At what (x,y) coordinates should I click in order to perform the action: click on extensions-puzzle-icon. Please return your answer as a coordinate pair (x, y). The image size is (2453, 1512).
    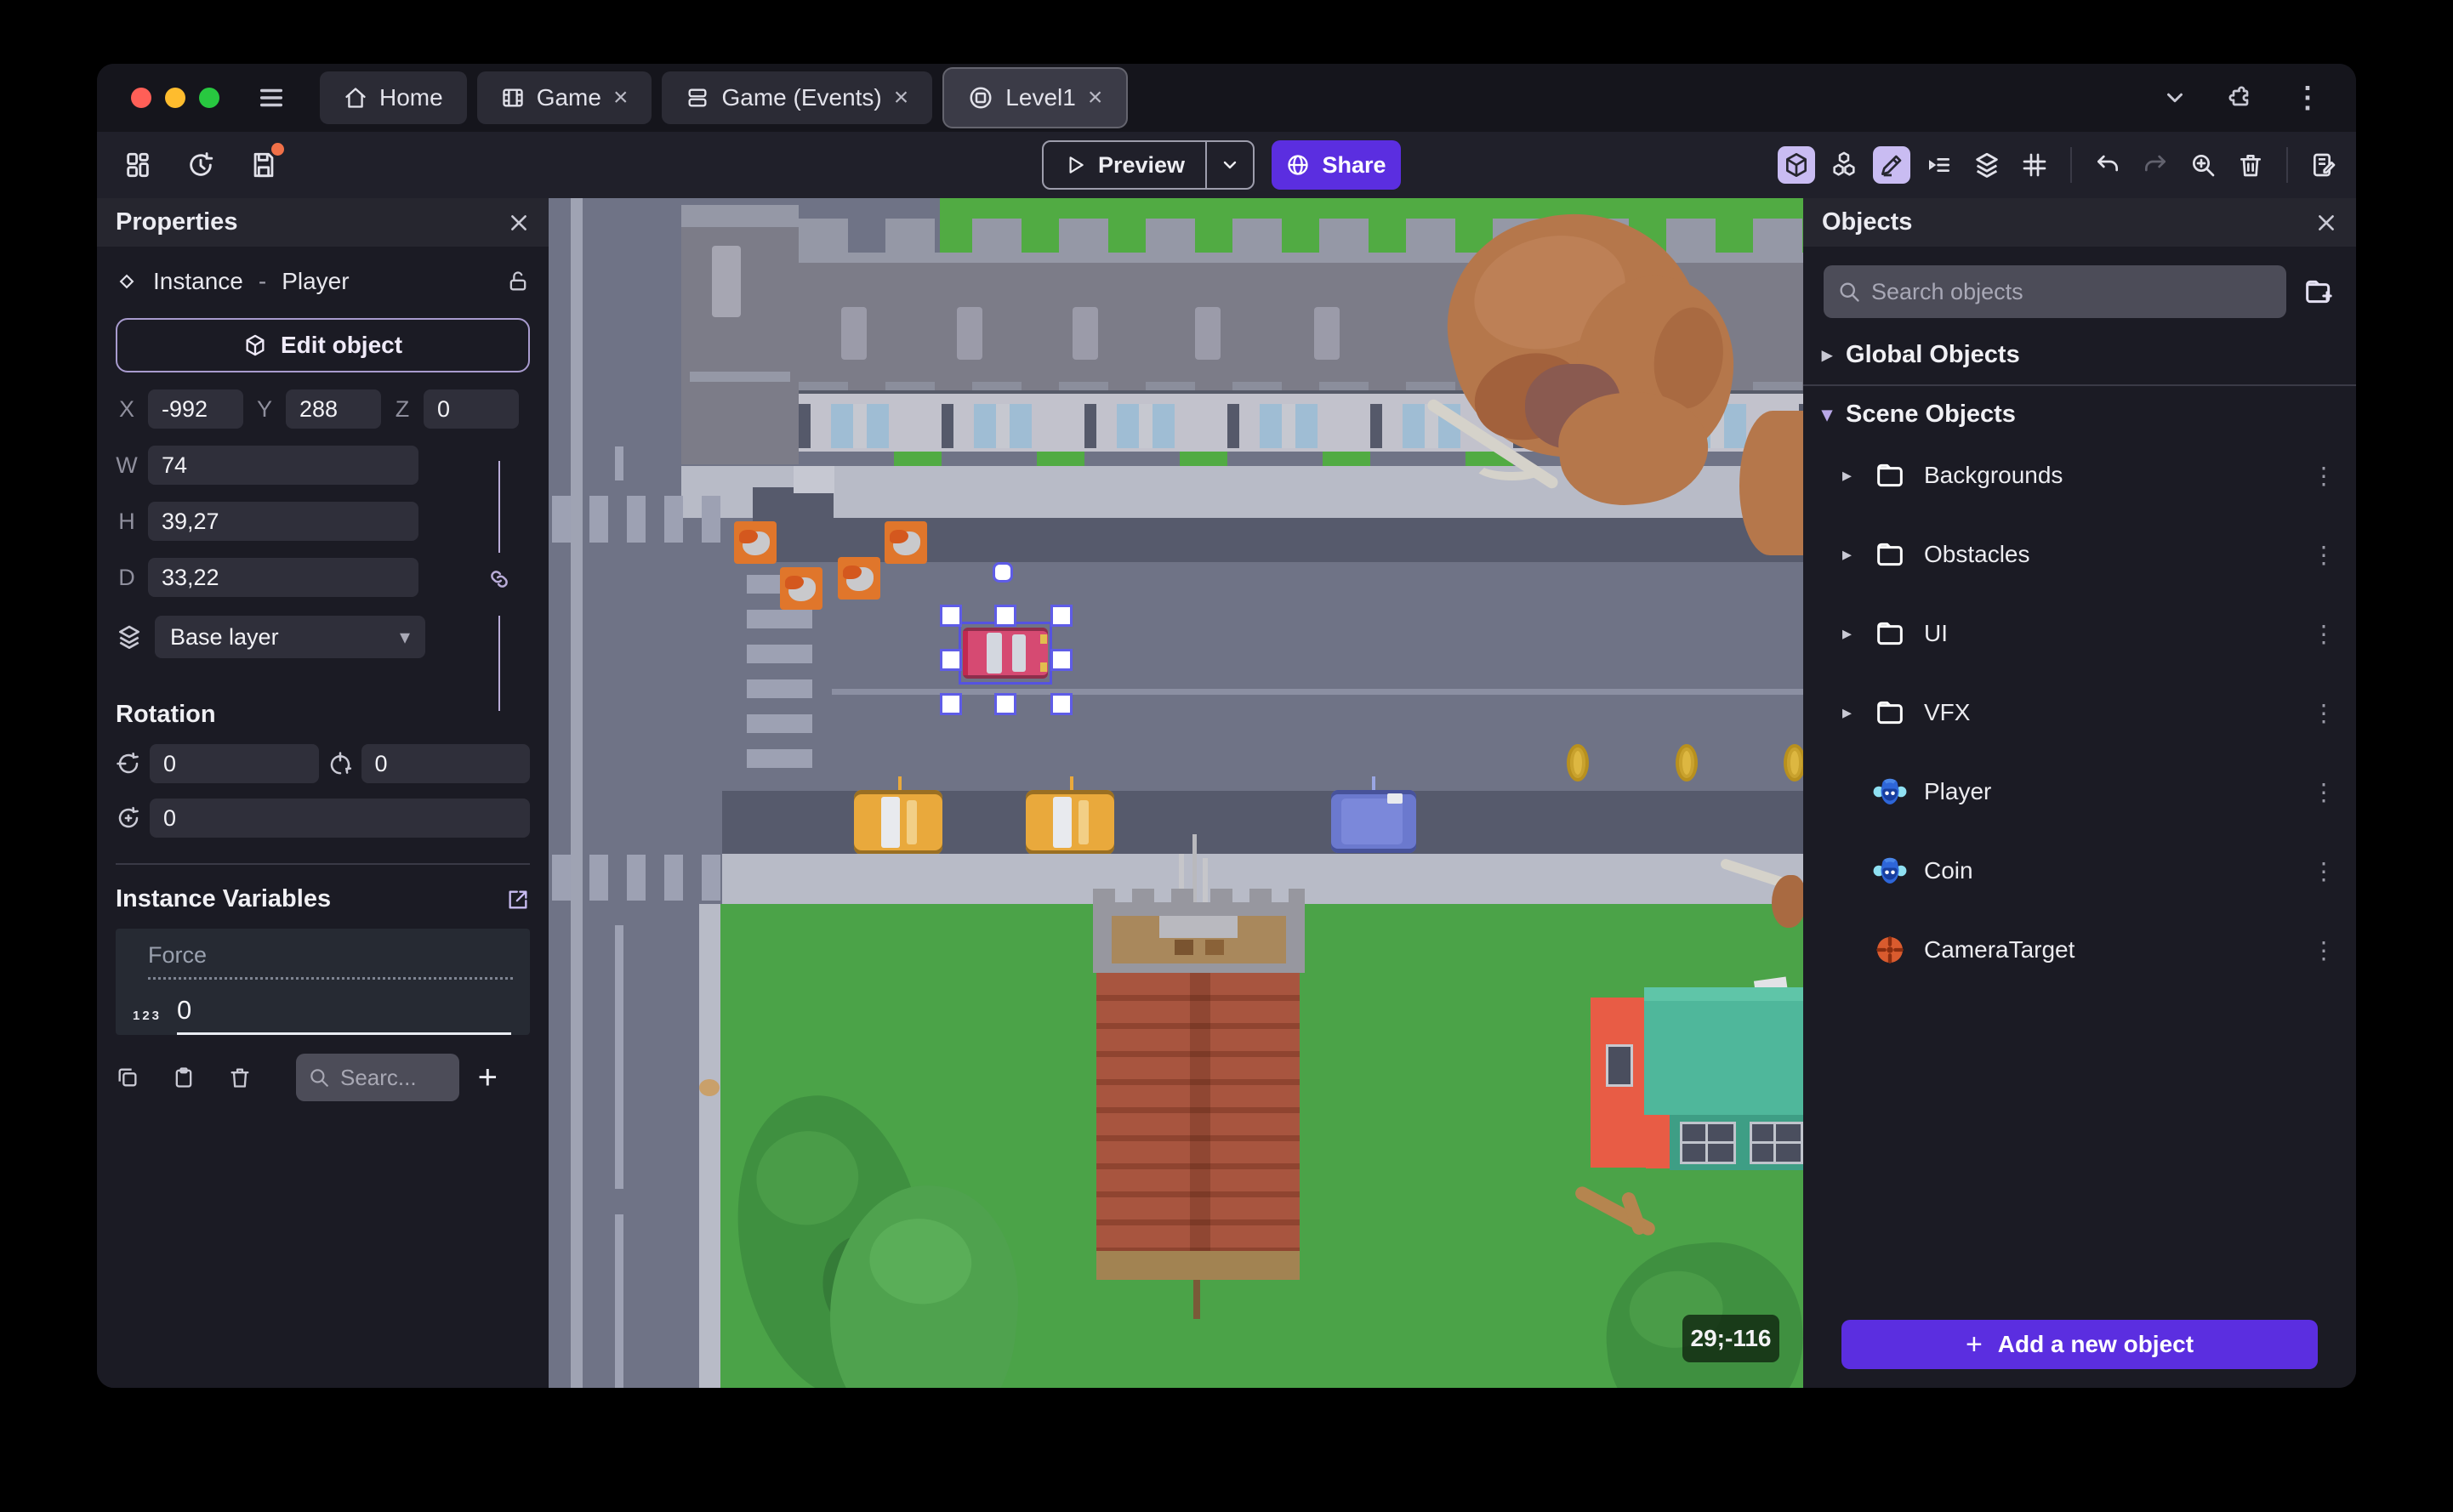
    Looking at the image, I should click on (2240, 97).